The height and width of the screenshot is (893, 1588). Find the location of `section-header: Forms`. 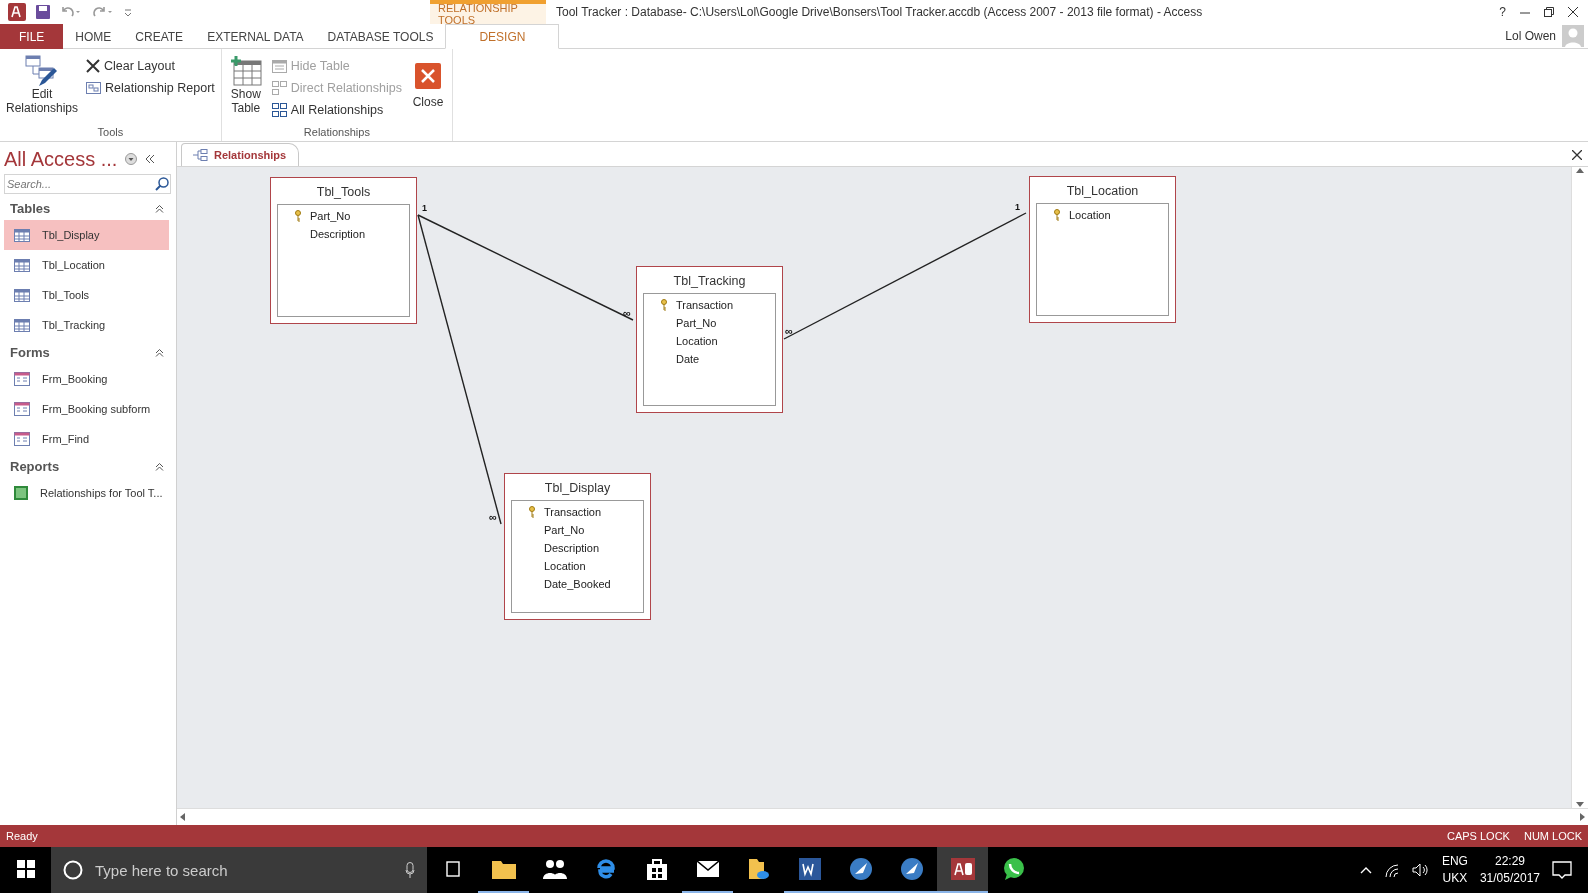

section-header: Forms is located at coordinates (30, 352).